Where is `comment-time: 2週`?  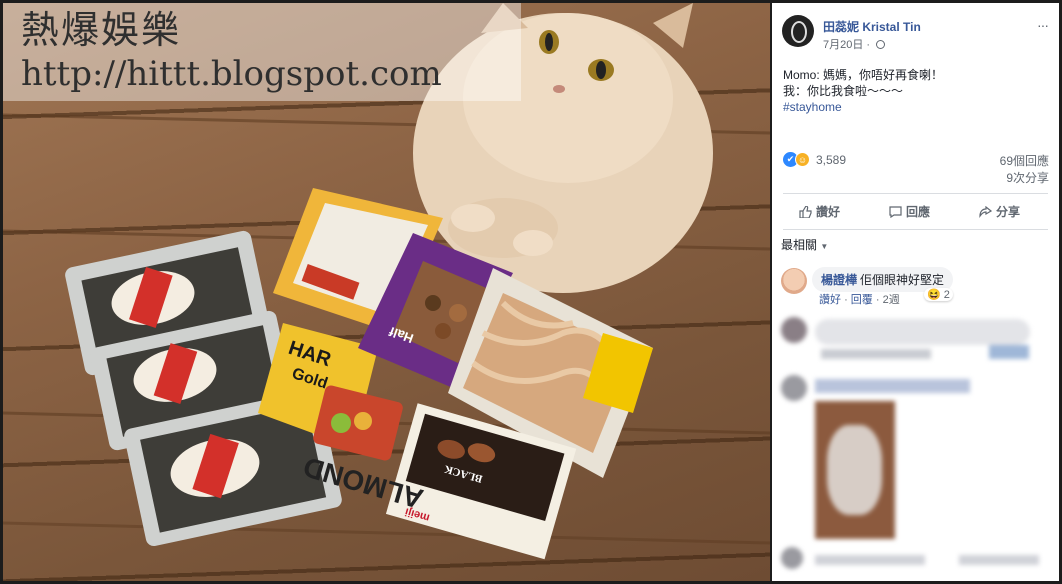 comment-time: 2週 is located at coordinates (891, 300).